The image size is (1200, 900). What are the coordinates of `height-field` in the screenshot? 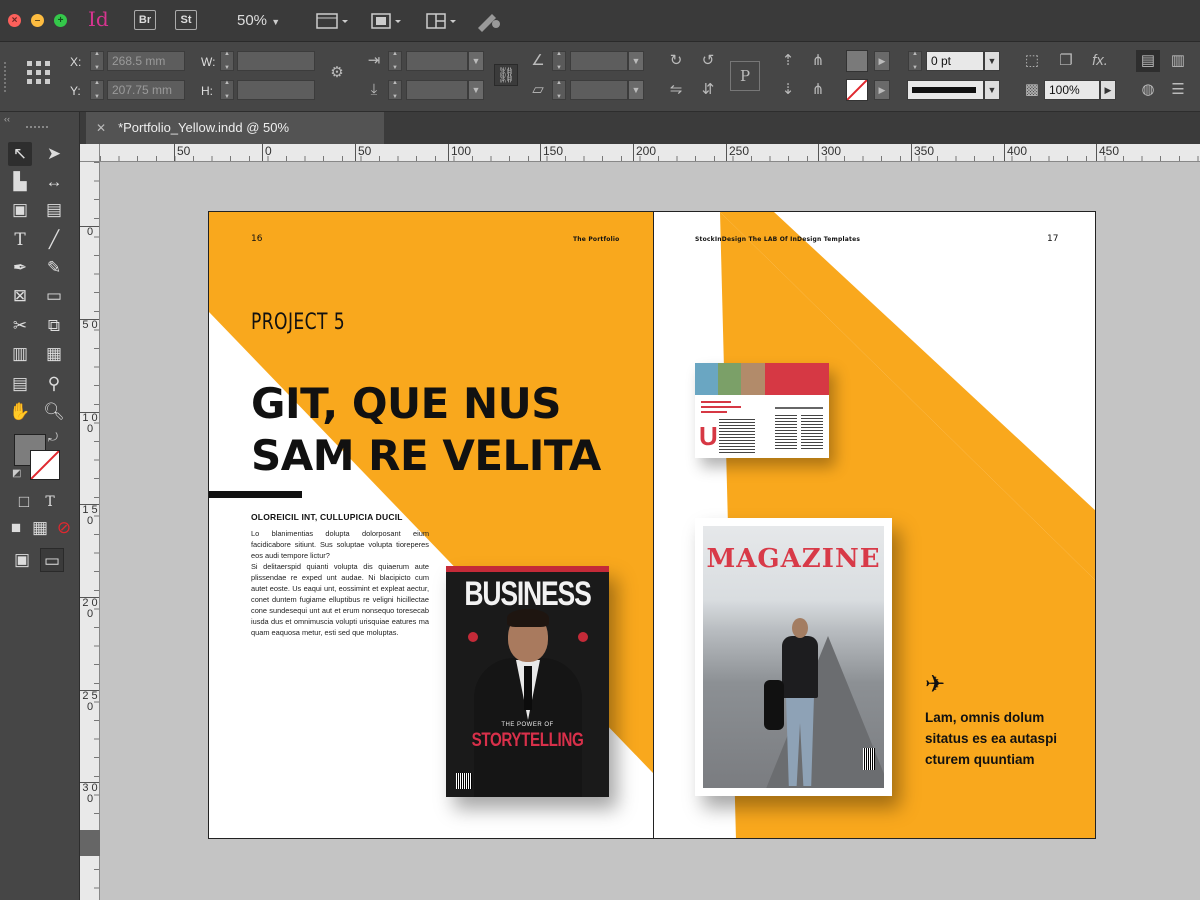 It's located at (276, 90).